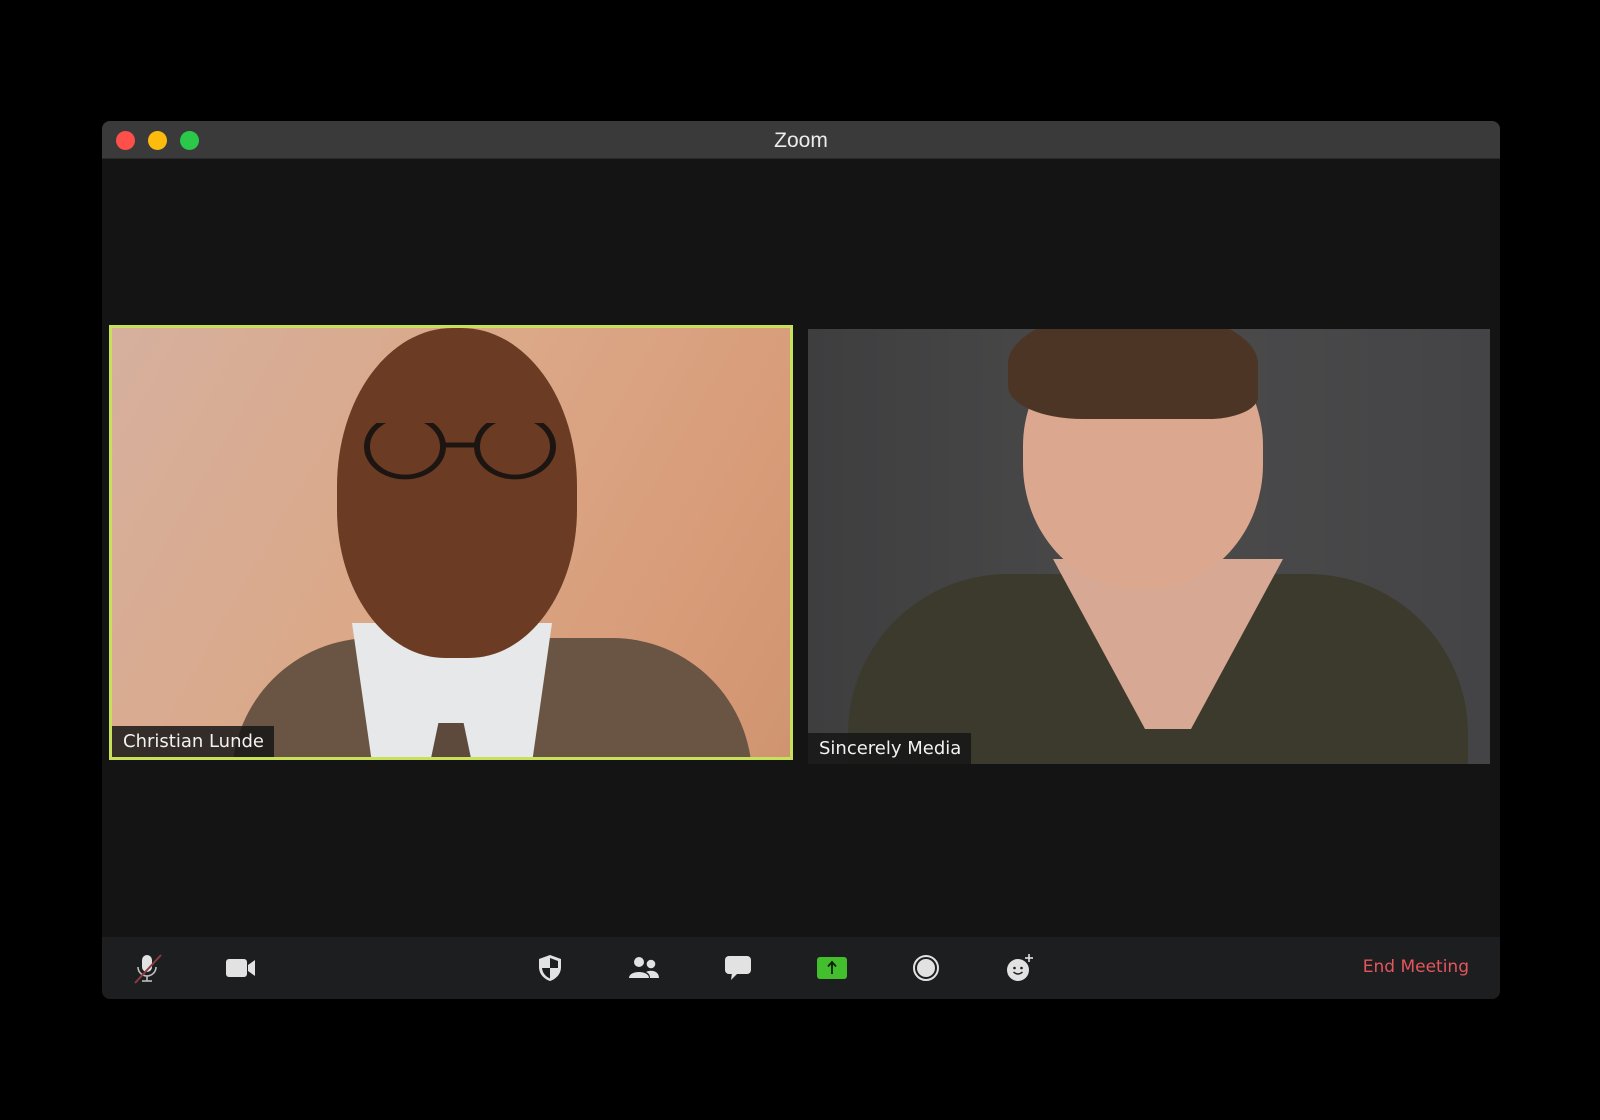 The width and height of the screenshot is (1600, 1120). I want to click on end-meeting-button: End Meeting, so click(1416, 967).